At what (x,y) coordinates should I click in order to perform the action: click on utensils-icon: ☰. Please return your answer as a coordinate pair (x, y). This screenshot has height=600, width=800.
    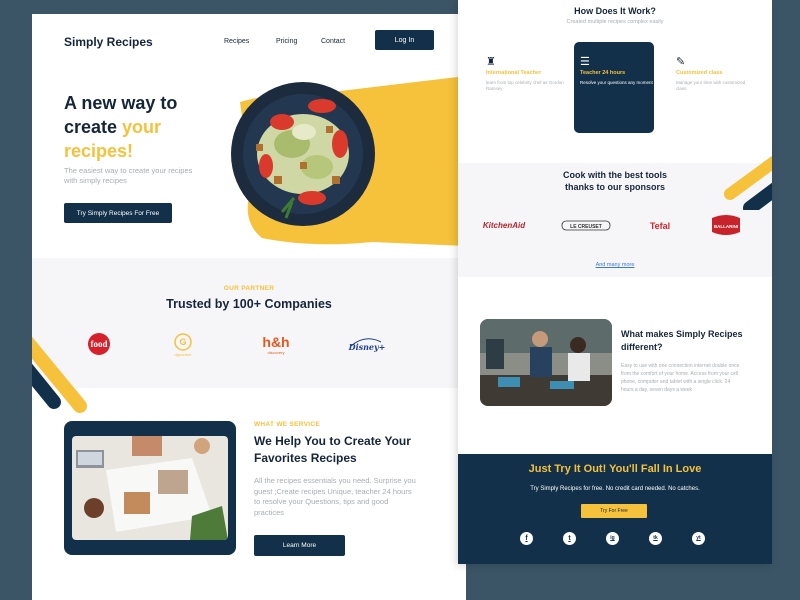
    Looking at the image, I should click on (585, 62).